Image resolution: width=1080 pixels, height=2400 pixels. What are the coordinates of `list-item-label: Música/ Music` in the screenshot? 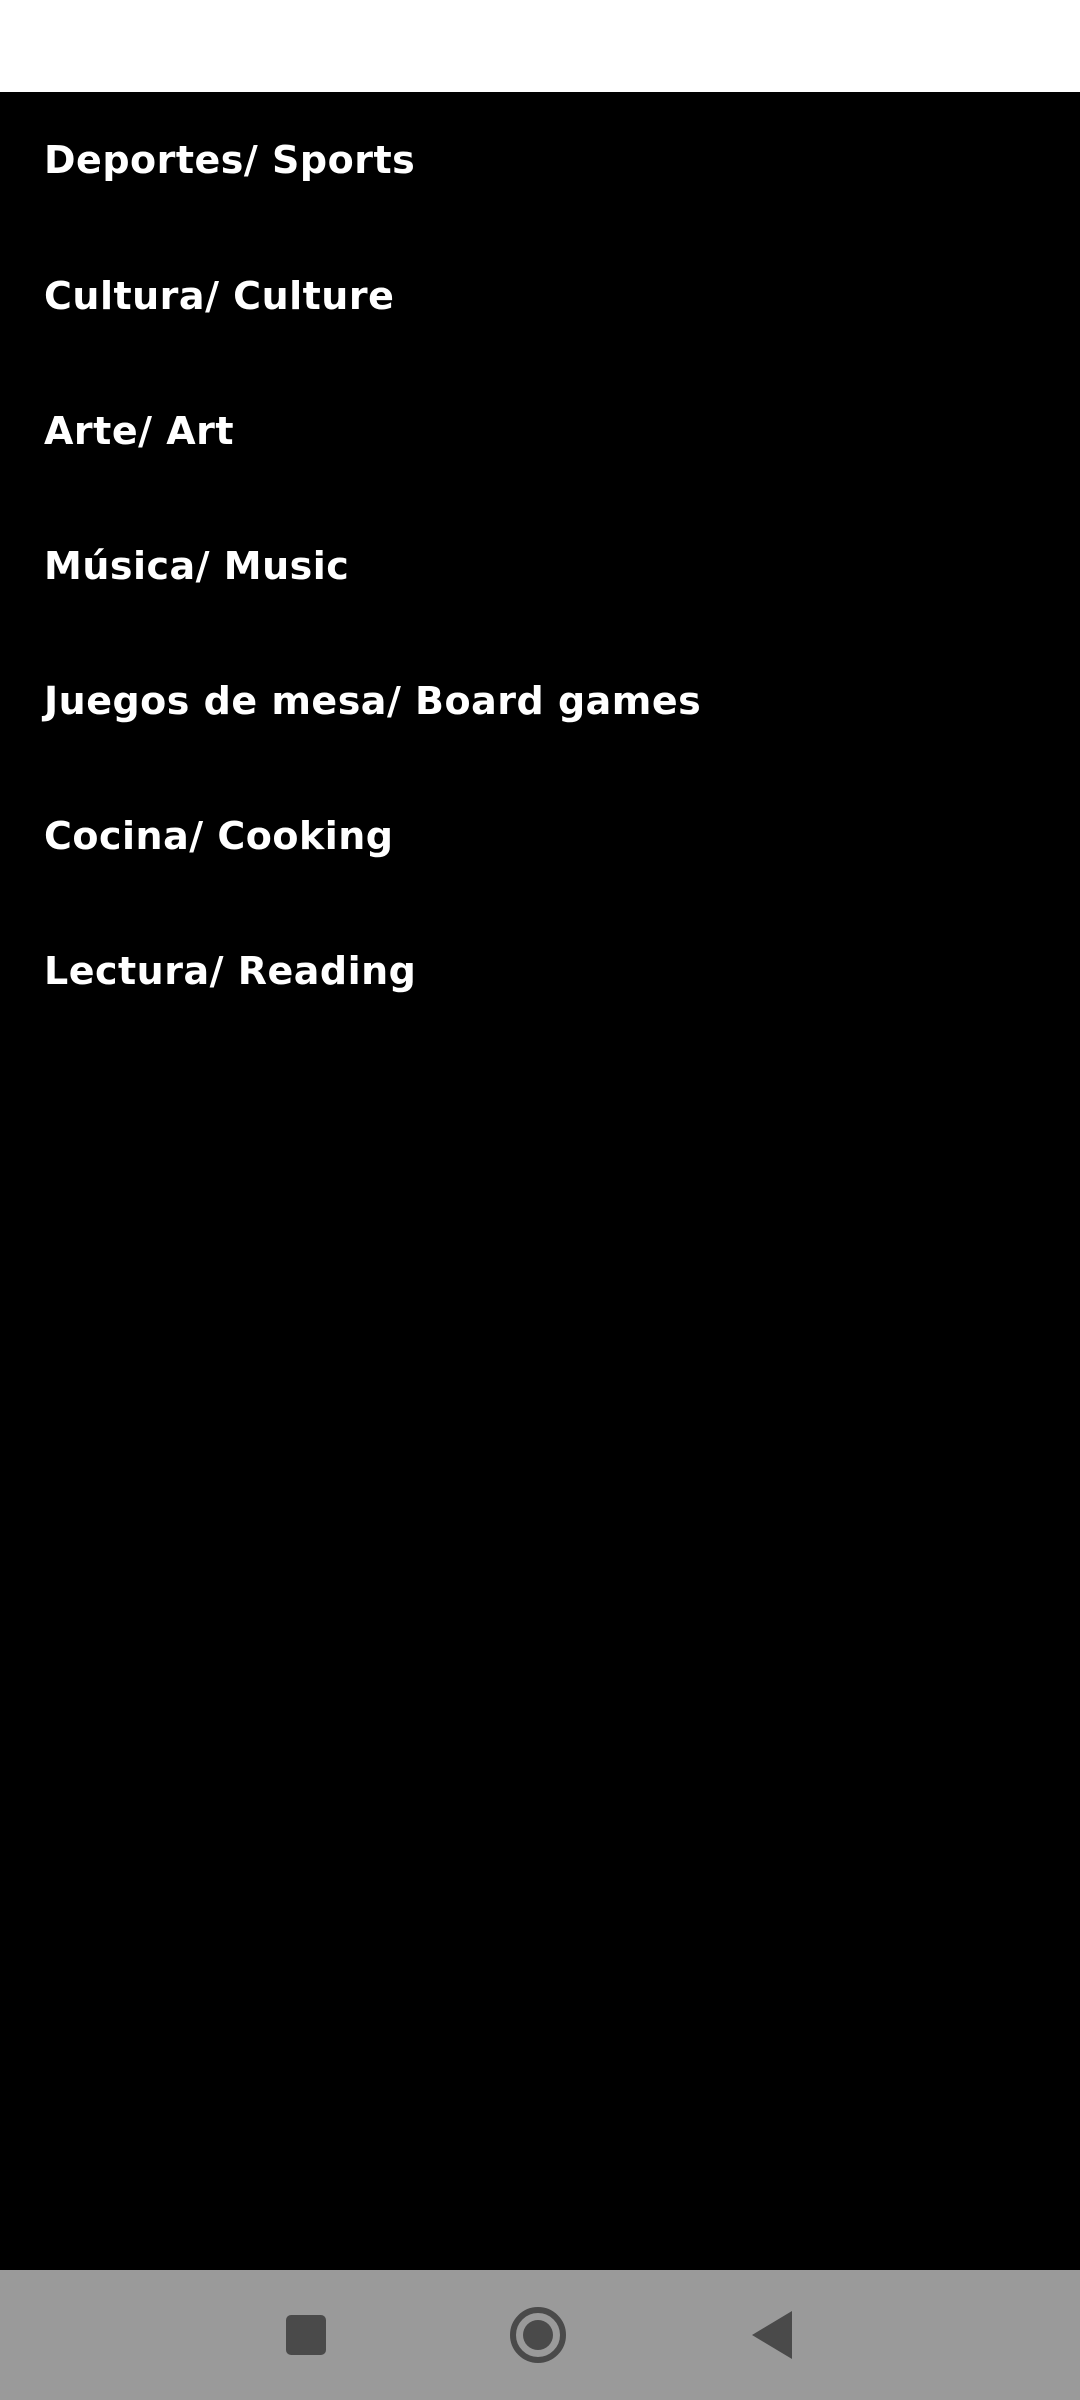 It's located at (197, 565).